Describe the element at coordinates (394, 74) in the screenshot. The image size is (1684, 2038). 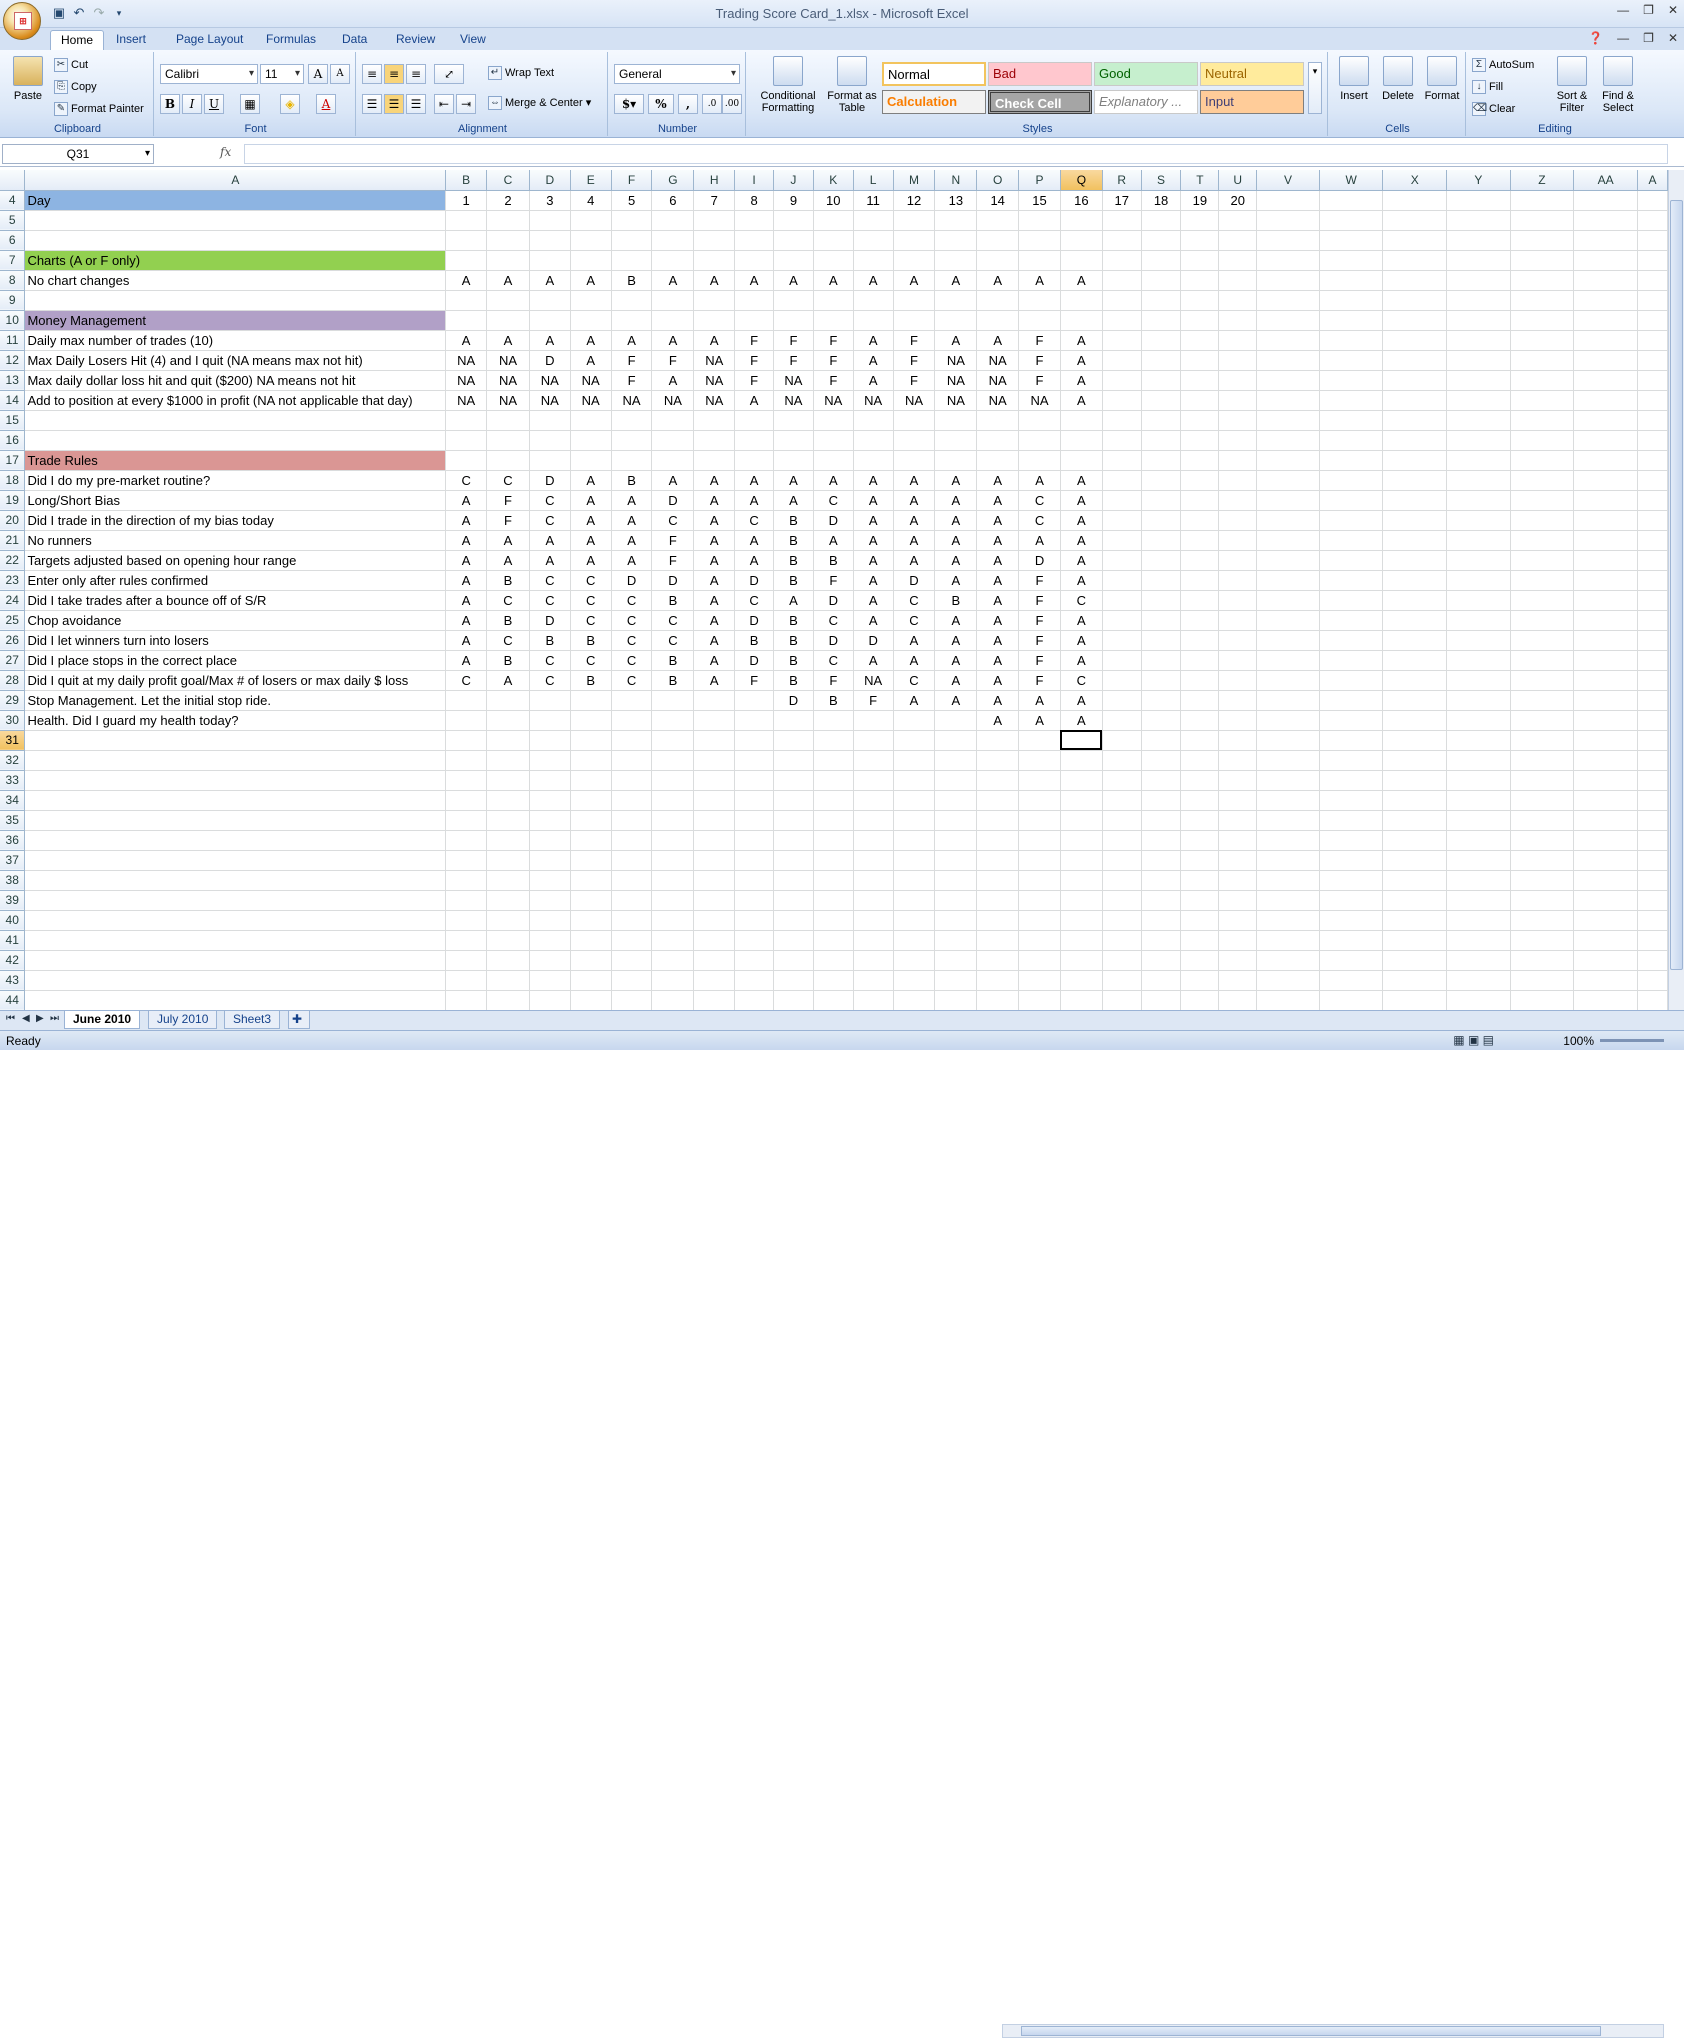
I see `align-middle-icon: ≡` at that location.